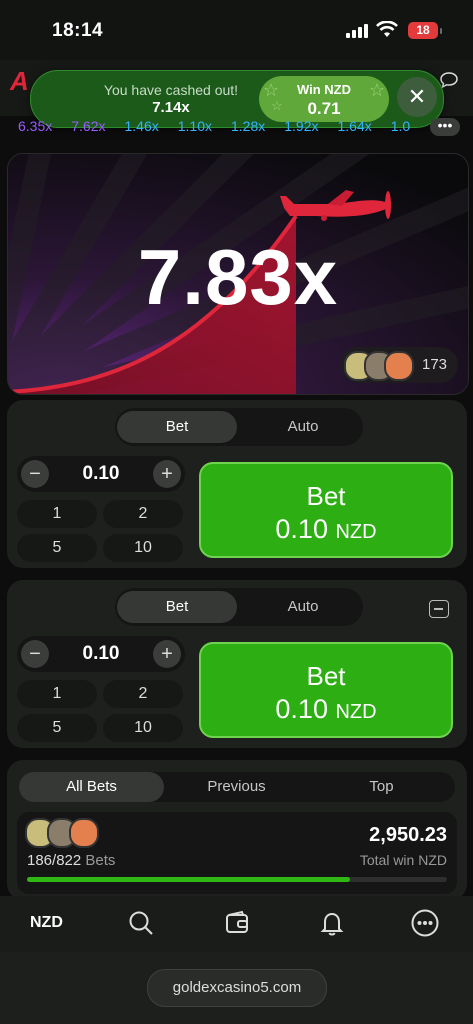  What do you see at coordinates (35, 126) in the screenshot?
I see `history-multiplier: 6.35x` at bounding box center [35, 126].